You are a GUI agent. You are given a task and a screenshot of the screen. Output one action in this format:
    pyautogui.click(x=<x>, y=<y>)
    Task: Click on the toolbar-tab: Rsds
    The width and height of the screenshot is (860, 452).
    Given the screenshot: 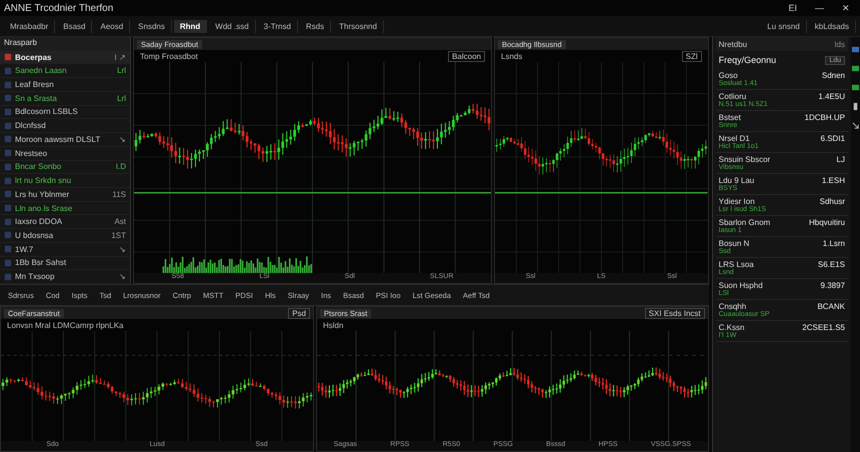 What is the action you would take?
    pyautogui.click(x=316, y=26)
    